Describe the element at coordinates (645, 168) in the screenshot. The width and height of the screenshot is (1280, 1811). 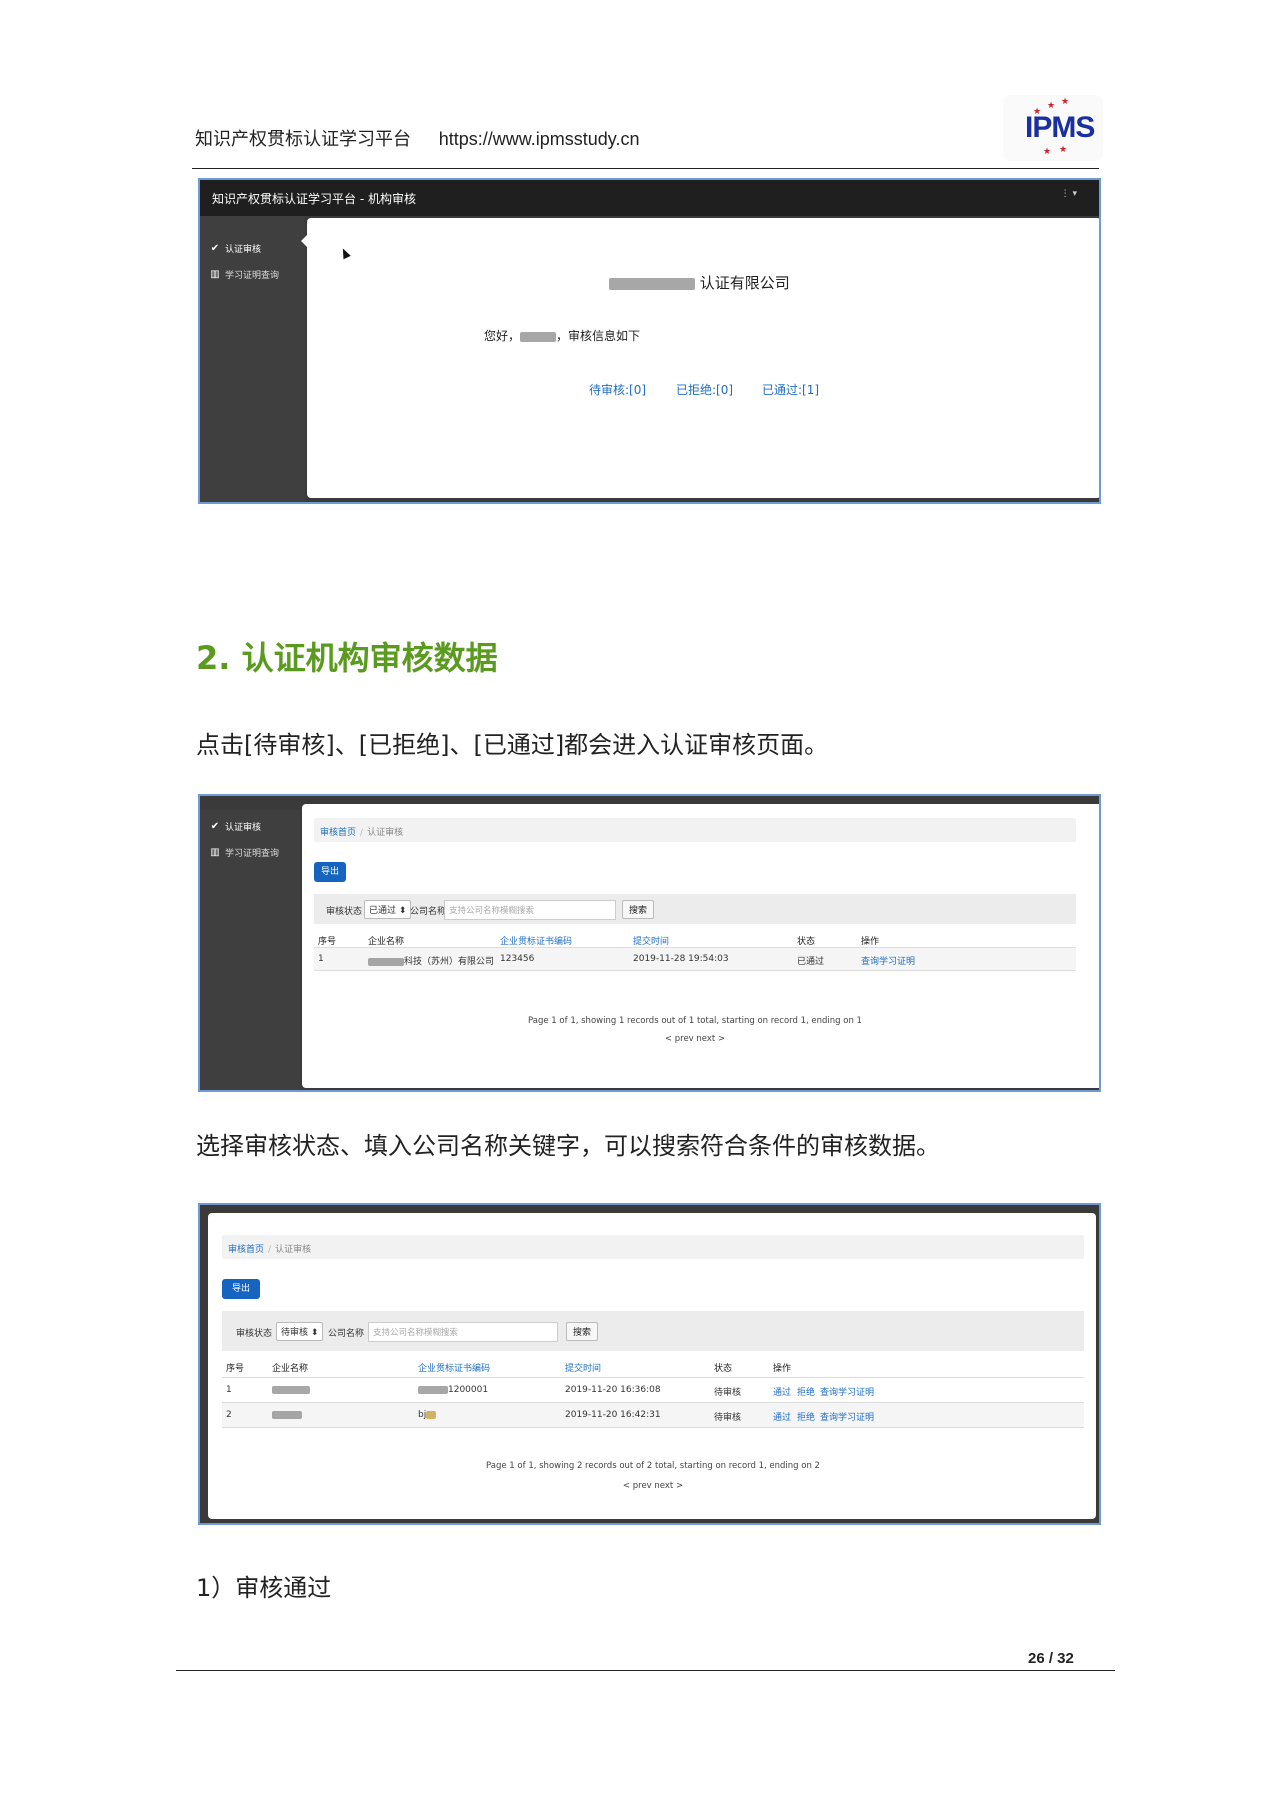
I see `header-divider` at that location.